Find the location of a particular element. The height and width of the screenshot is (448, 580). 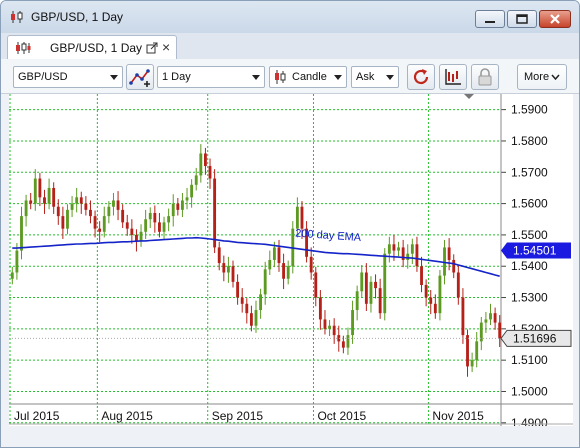

refresh-icon is located at coordinates (421, 77).